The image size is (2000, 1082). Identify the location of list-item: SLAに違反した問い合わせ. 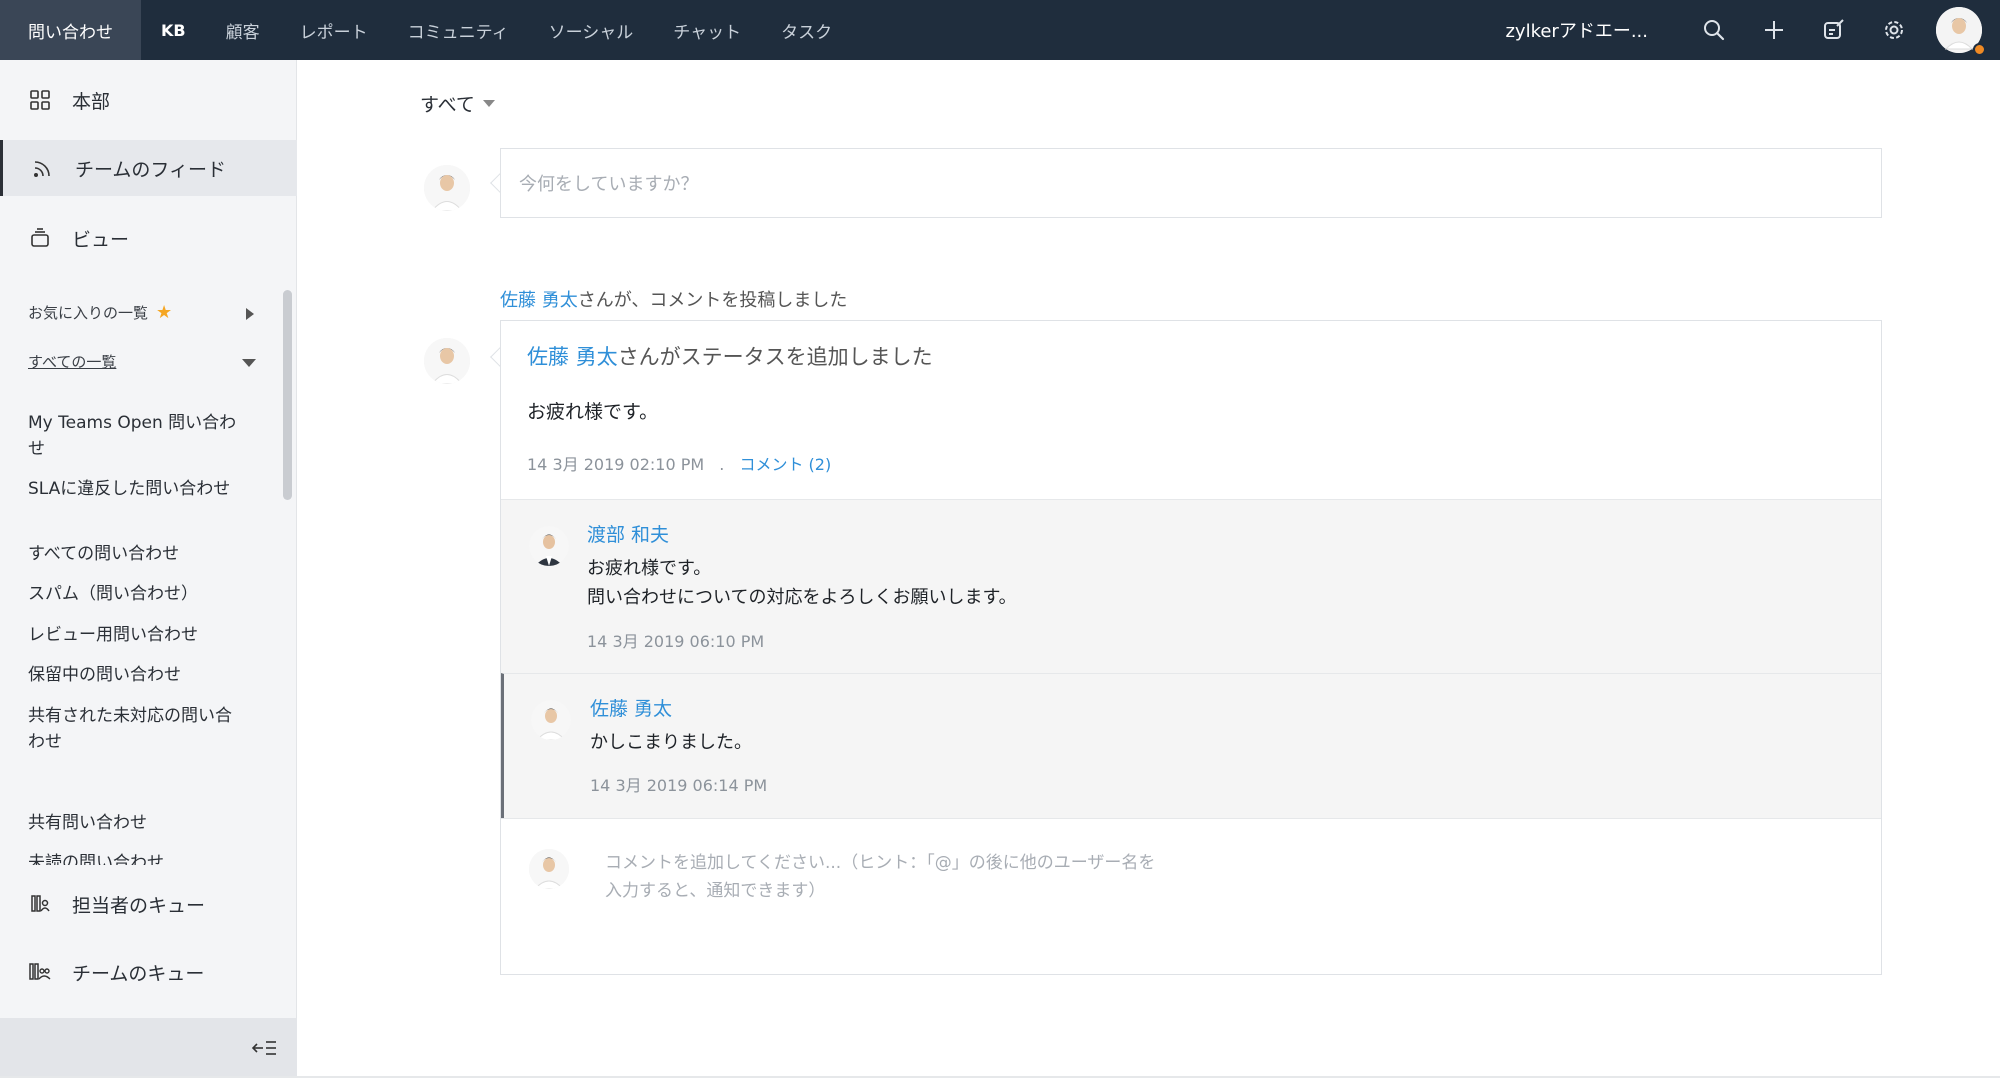
(133, 489).